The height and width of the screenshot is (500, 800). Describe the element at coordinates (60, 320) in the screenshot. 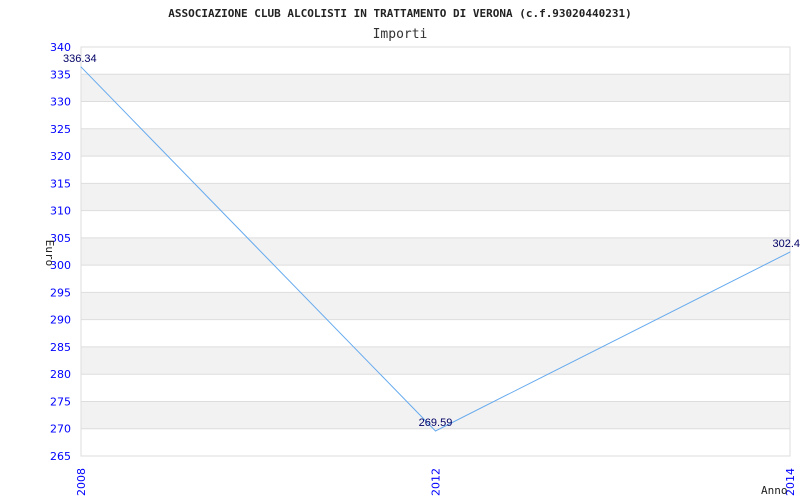

I see `y-tick-label: 290` at that location.